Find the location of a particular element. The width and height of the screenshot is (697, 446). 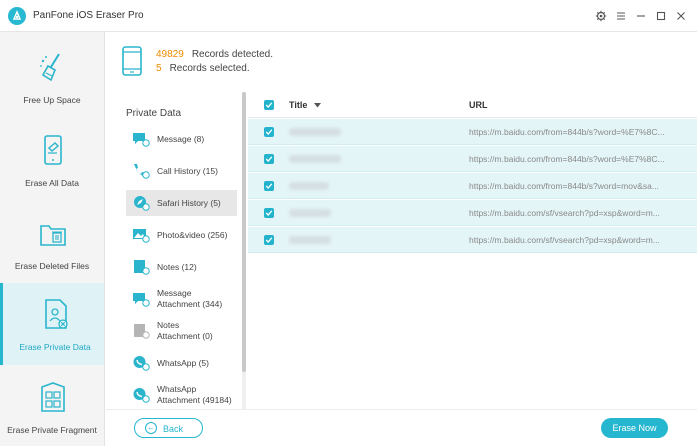

category-heading: Private Data is located at coordinates (154, 113).